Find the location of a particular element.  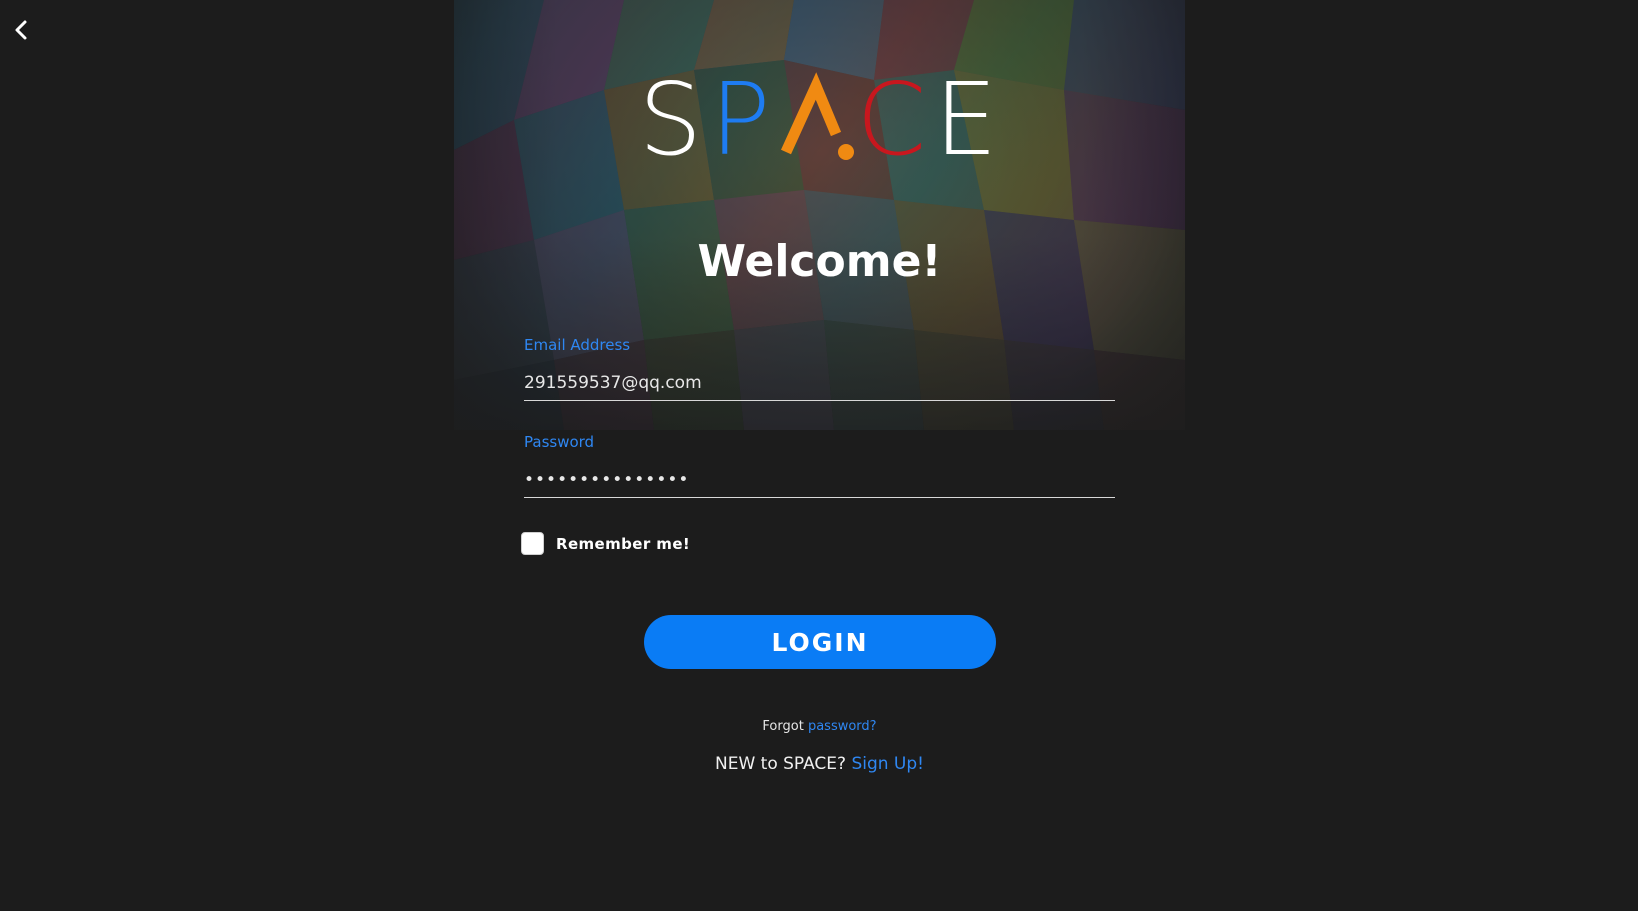

logo-letter-e: E is located at coordinates (970, 119).